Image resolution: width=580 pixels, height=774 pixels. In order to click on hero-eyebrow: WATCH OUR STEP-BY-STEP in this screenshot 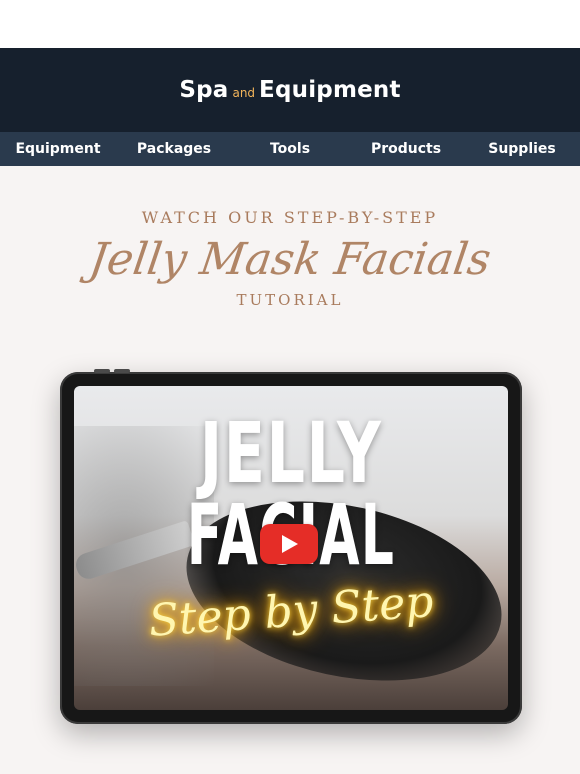, I will do `click(290, 217)`.